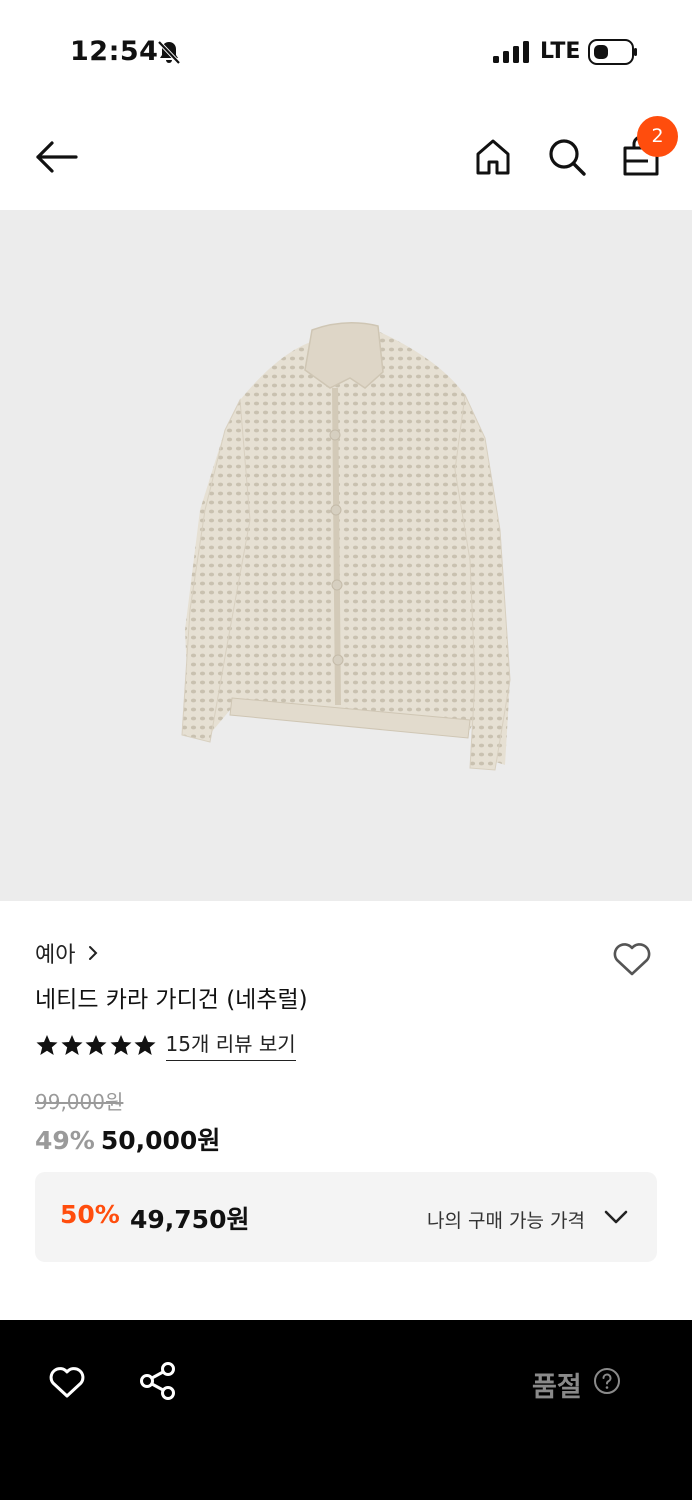 The width and height of the screenshot is (692, 1500). Describe the element at coordinates (55, 955) in the screenshot. I see `brand-name: 예아` at that location.